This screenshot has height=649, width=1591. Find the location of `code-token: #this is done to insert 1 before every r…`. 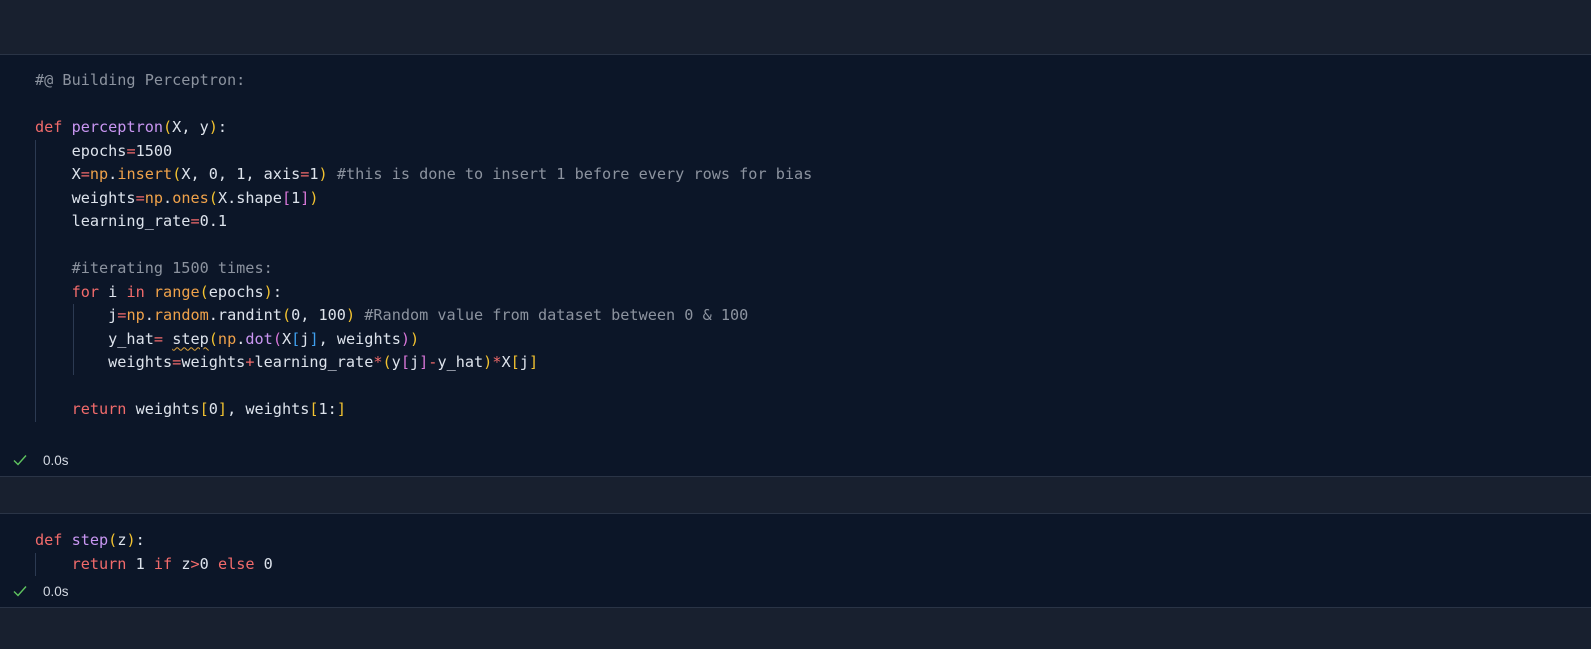

code-token: #this is done to insert 1 before every r… is located at coordinates (570, 174).